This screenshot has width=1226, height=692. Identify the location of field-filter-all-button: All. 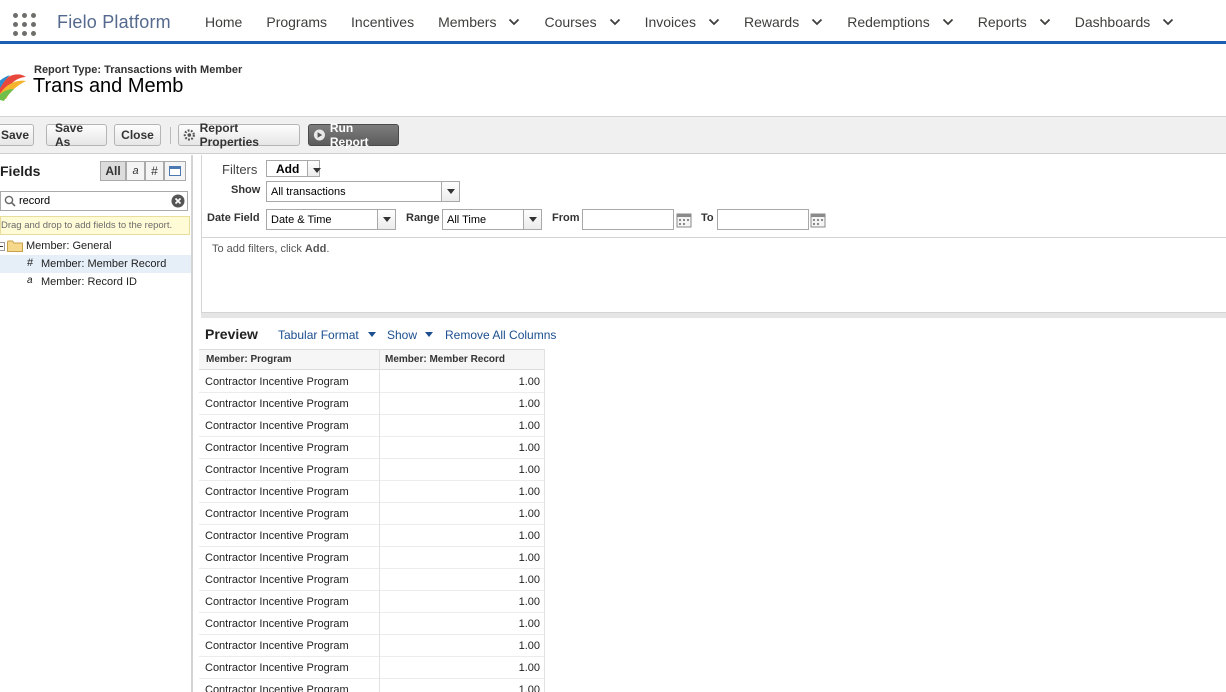
(113, 171).